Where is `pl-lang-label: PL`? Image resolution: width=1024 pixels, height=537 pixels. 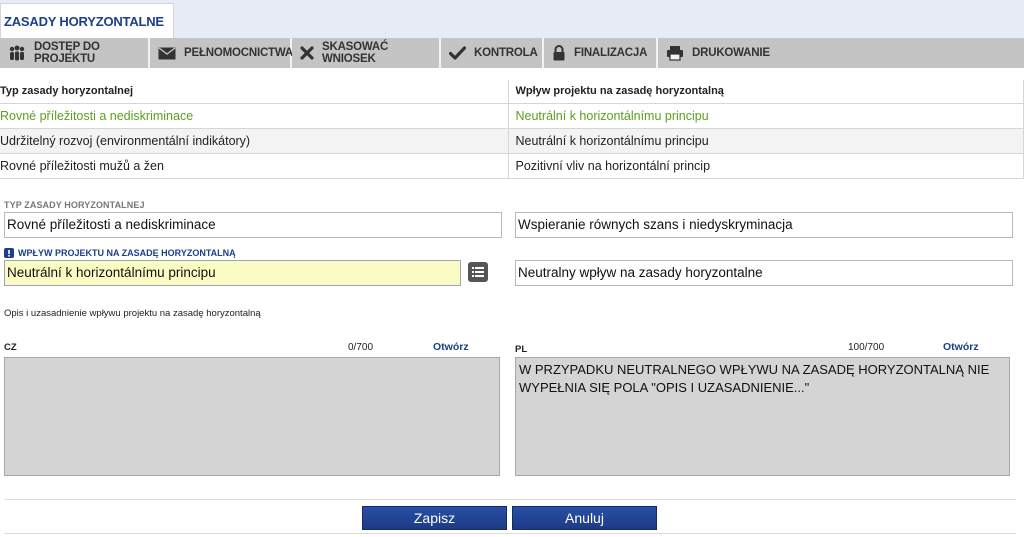 pl-lang-label: PL is located at coordinates (521, 349).